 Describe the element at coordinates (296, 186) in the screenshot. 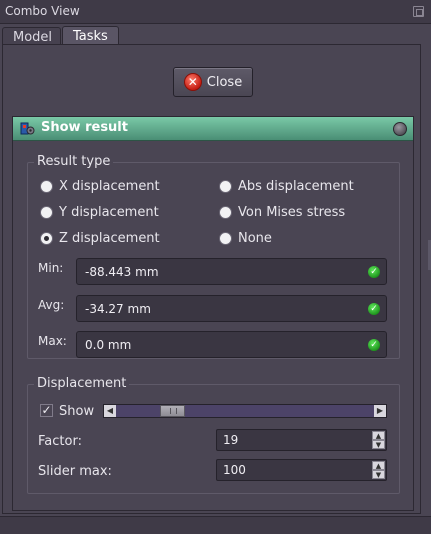

I see `radio-label: Abs displacement` at that location.